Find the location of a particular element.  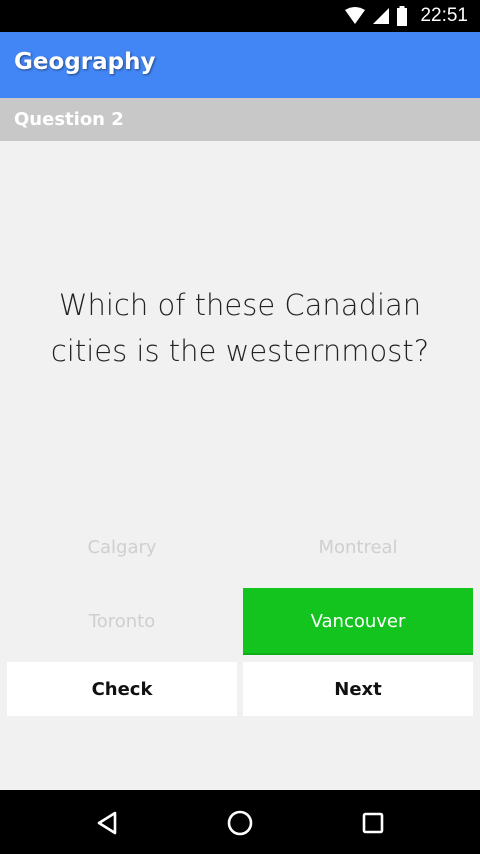

navigation-bar is located at coordinates (240, 822).